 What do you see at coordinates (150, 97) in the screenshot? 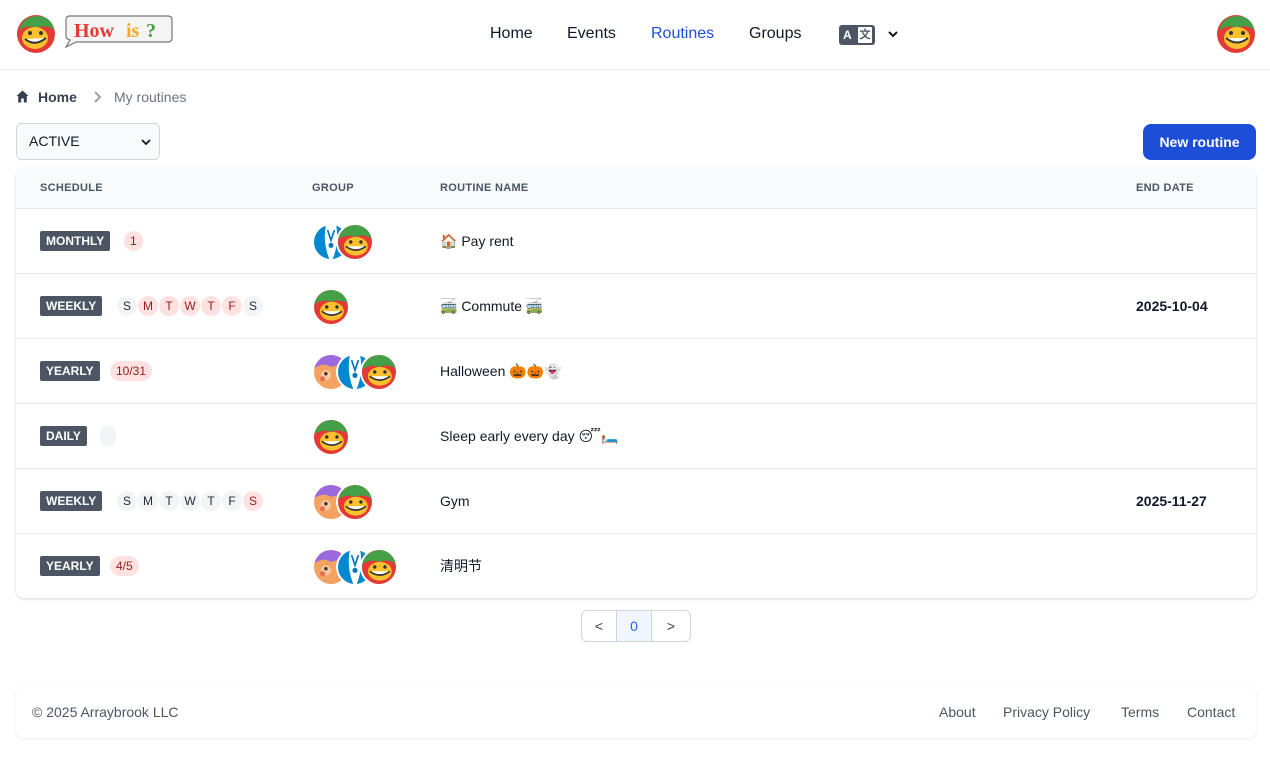
I see `breadcrumb-current: My routines` at bounding box center [150, 97].